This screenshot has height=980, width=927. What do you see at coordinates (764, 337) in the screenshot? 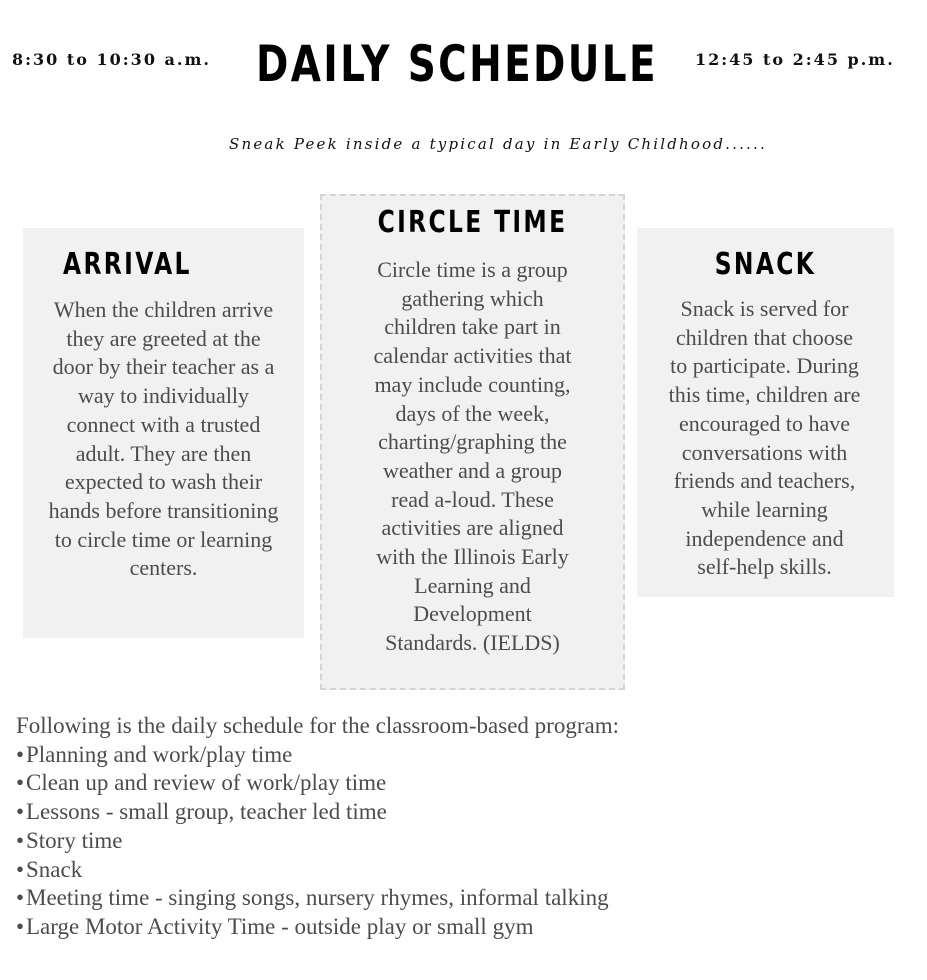
I see `text-line: children that choose` at bounding box center [764, 337].